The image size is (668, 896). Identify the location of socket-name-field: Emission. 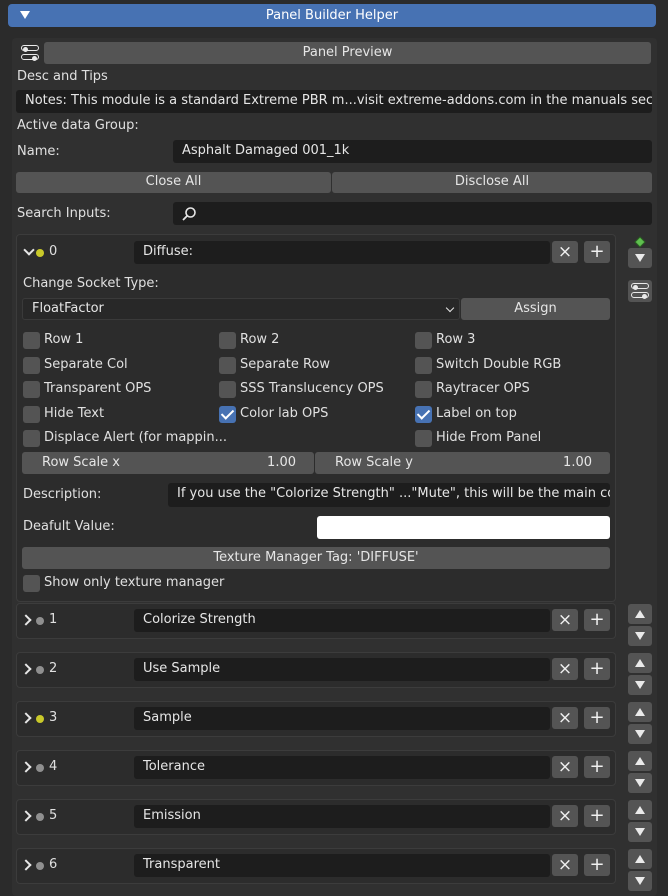
(342, 816).